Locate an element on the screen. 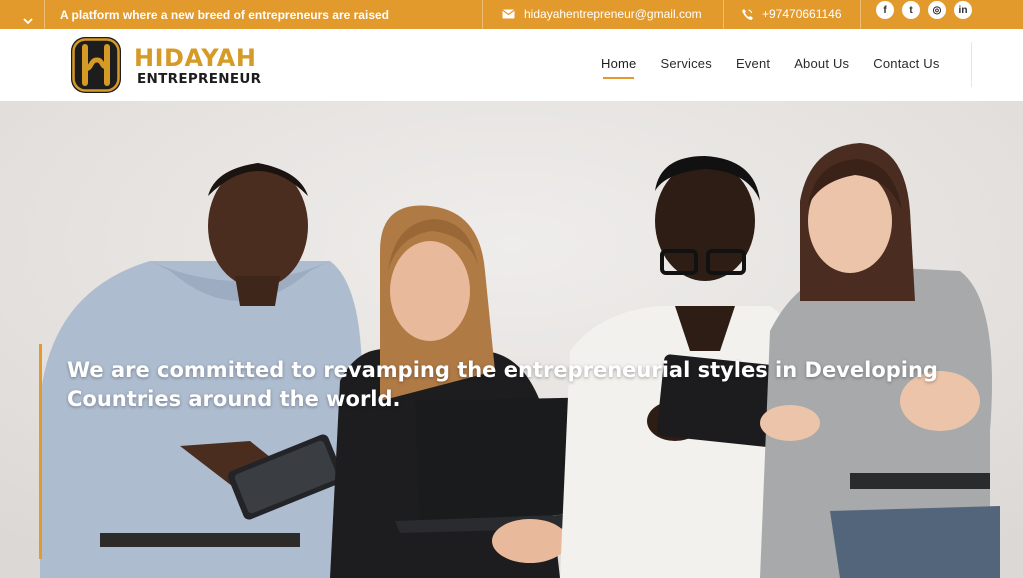 The image size is (1023, 578). nav-item-label: Event is located at coordinates (753, 63).